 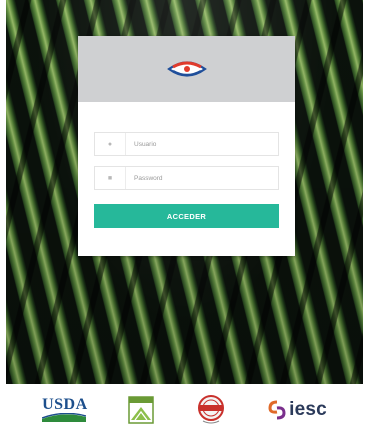 I want to click on password-input, so click(x=202, y=178).